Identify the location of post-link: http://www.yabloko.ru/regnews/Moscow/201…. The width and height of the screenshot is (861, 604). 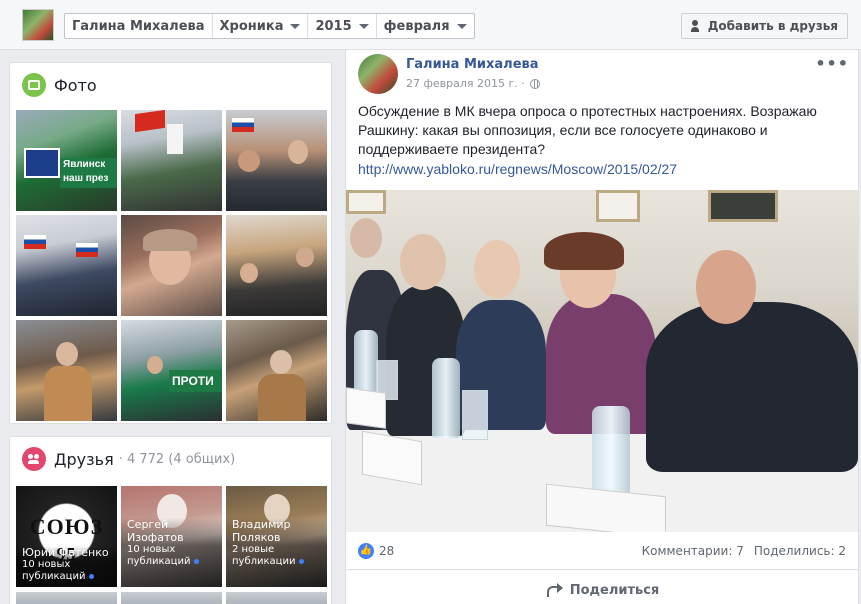
(517, 169).